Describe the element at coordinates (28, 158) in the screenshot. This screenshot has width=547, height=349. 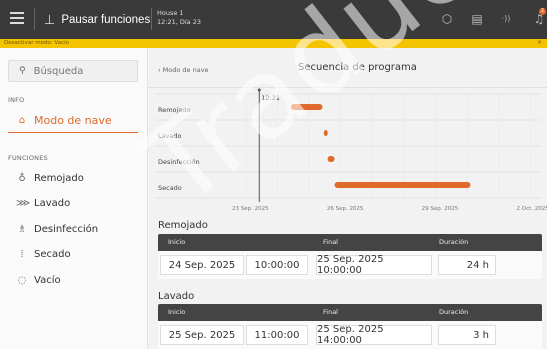
I see `functions-section-label: FUNCIONES` at that location.